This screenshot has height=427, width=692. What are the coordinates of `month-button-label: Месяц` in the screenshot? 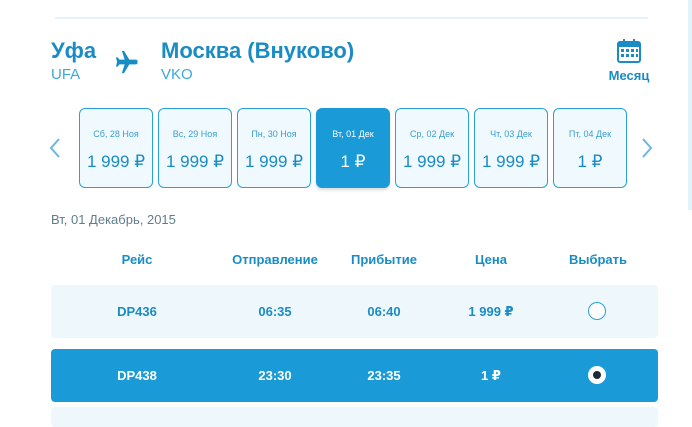 It's located at (629, 75).